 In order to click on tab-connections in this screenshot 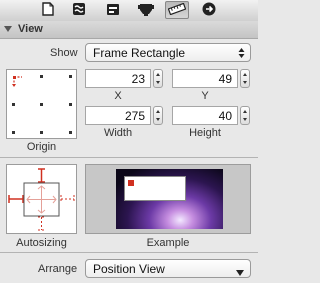, I will do `click(79, 10)`.